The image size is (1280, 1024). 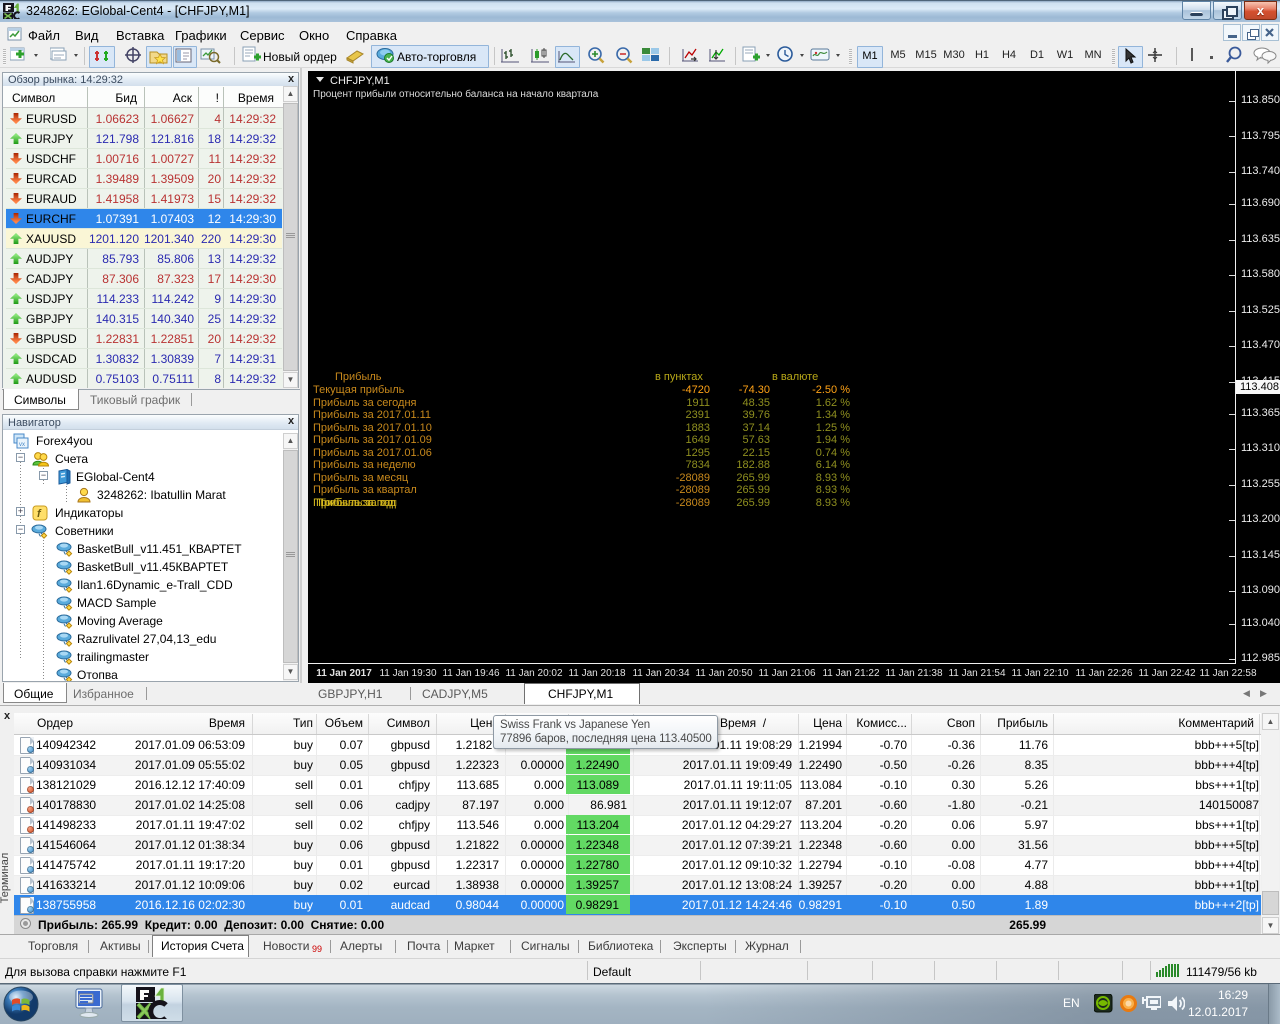 I want to click on svg-text: vx, so click(x=22, y=445).